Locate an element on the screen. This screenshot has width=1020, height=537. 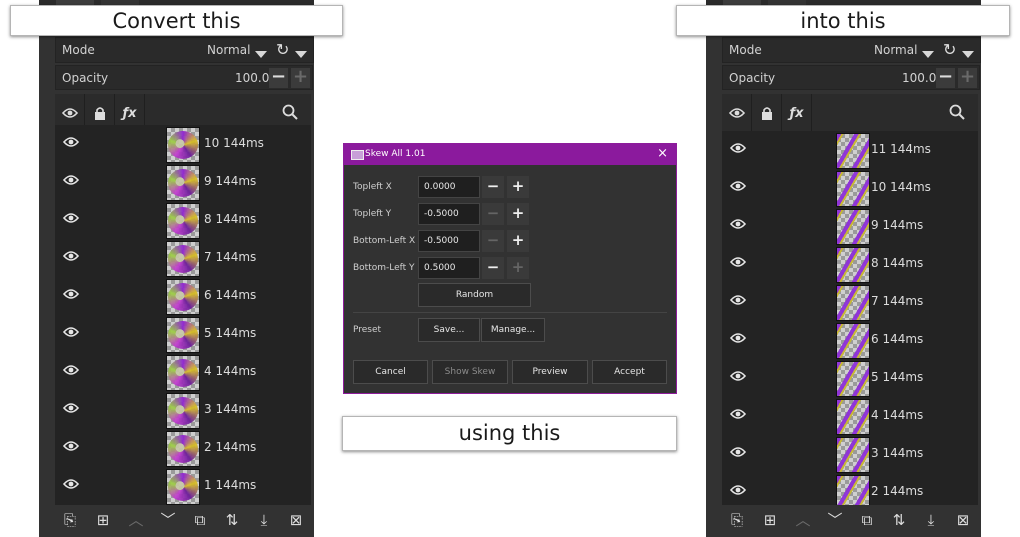
topleft-x-increase-button: + is located at coordinates (518, 187).